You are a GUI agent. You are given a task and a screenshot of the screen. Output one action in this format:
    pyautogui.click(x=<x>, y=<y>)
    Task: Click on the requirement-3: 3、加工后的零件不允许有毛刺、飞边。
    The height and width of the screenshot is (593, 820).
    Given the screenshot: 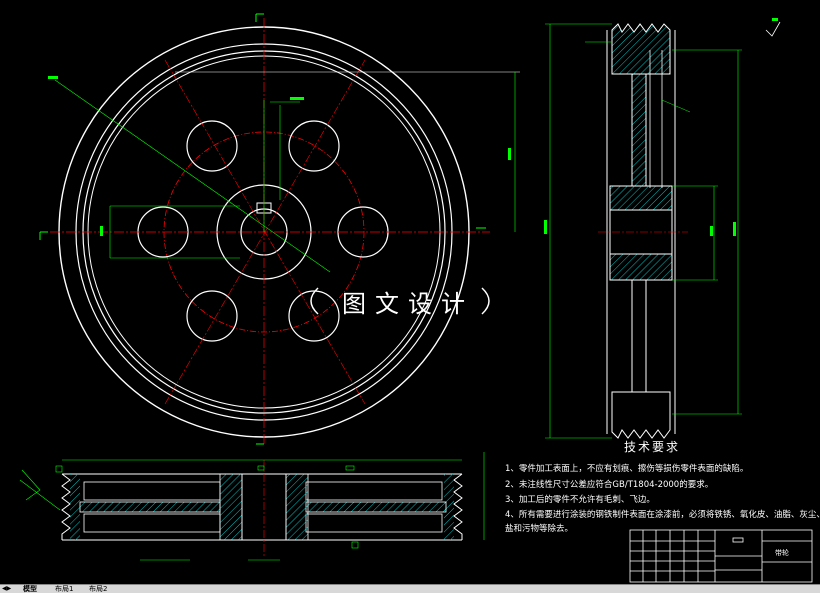 What is the action you would take?
    pyautogui.click(x=580, y=500)
    